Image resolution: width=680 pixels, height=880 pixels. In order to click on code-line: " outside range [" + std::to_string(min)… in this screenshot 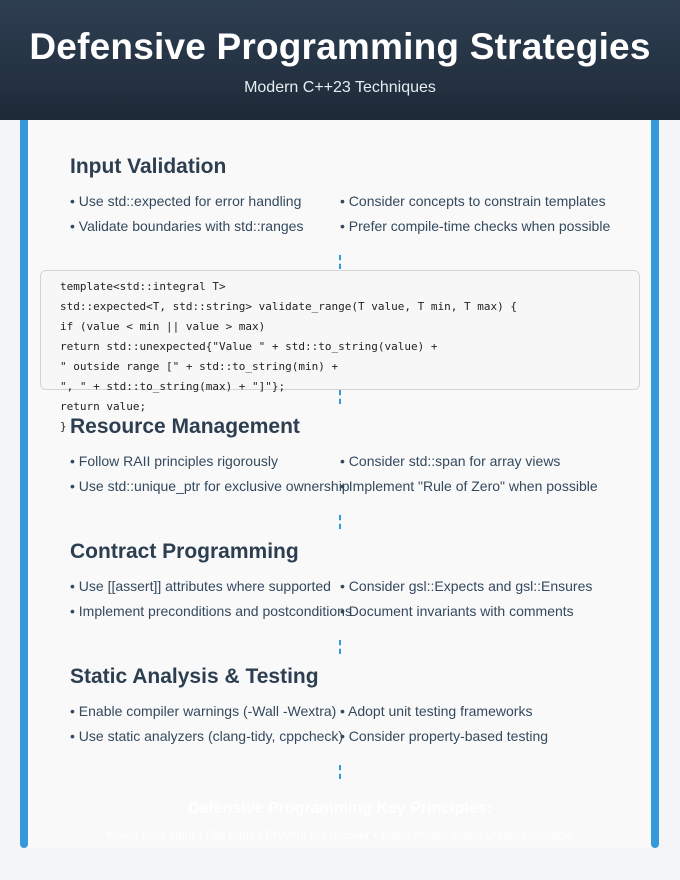, I will do `click(199, 366)`.